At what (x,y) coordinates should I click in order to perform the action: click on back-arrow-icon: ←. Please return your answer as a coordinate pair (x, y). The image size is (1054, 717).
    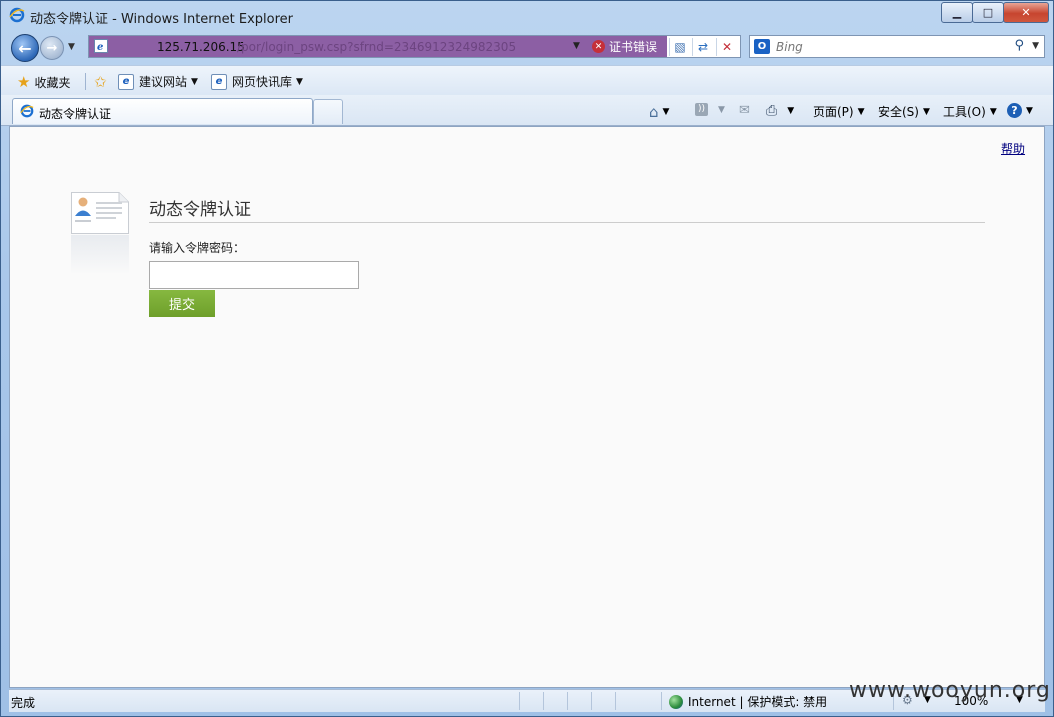
    Looking at the image, I should click on (25, 48).